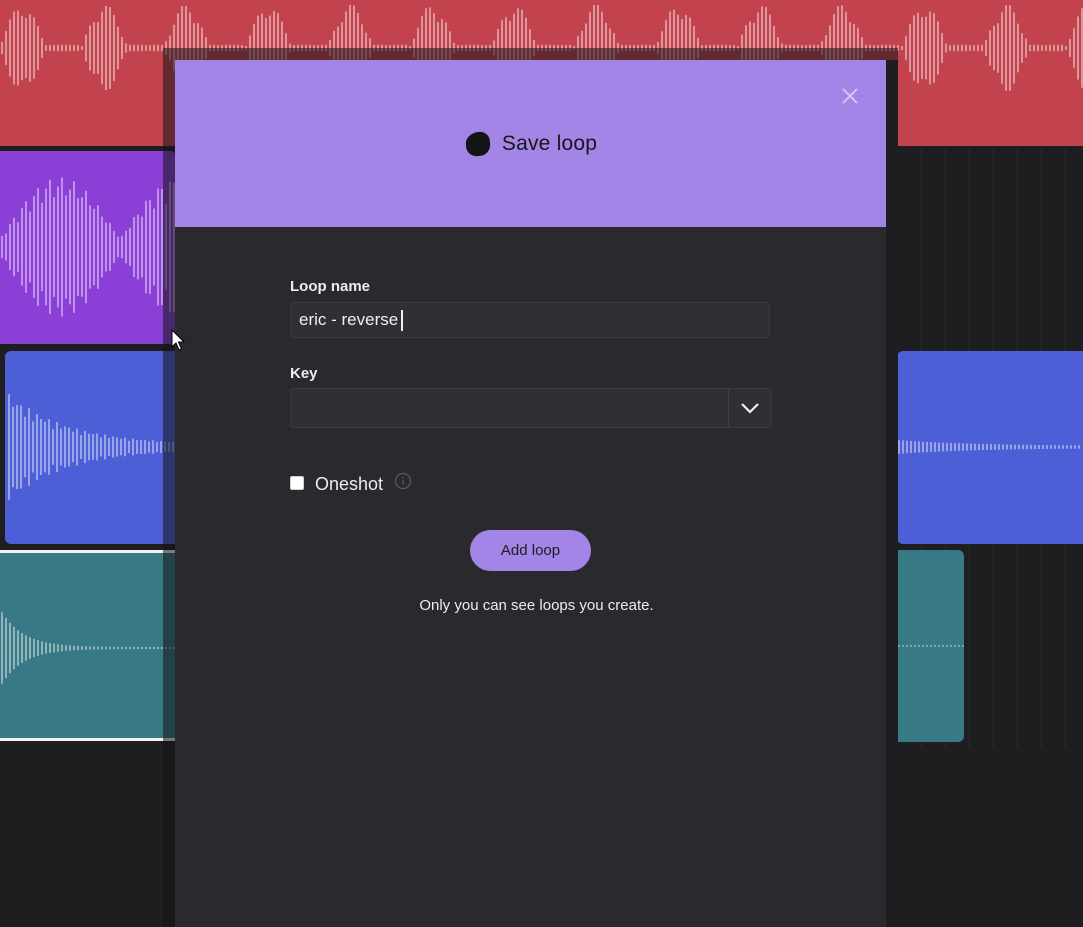  I want to click on close-icon, so click(850, 96).